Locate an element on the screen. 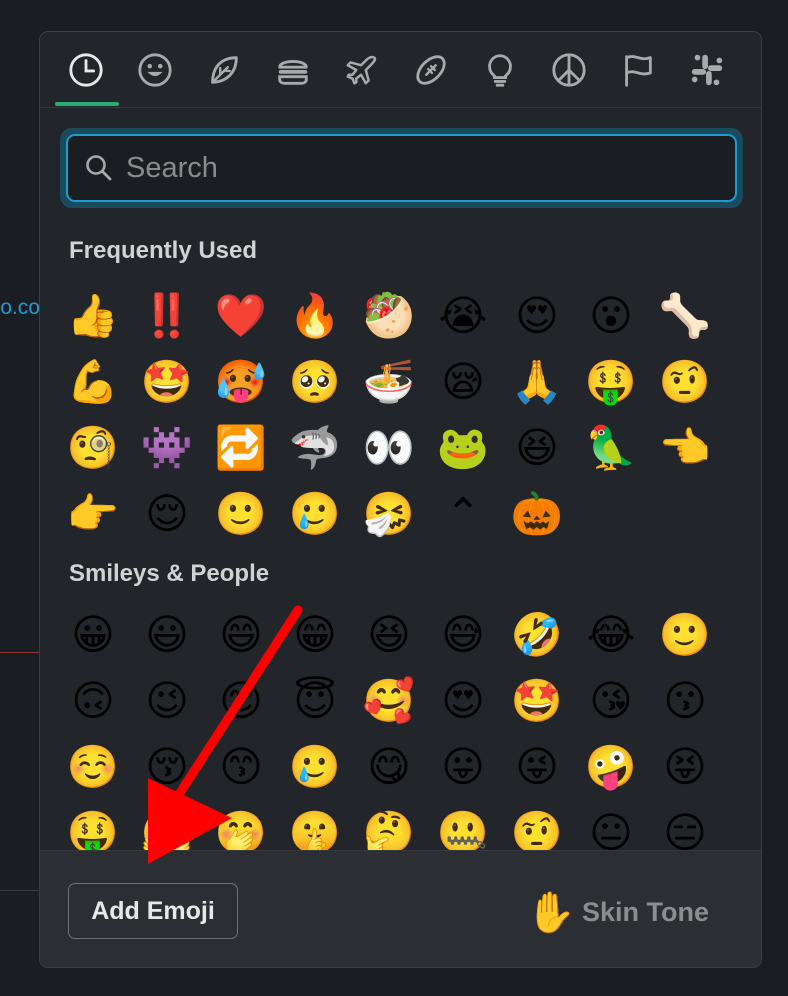 The width and height of the screenshot is (788, 996). emoji-button: 😄 is located at coordinates (241, 635).